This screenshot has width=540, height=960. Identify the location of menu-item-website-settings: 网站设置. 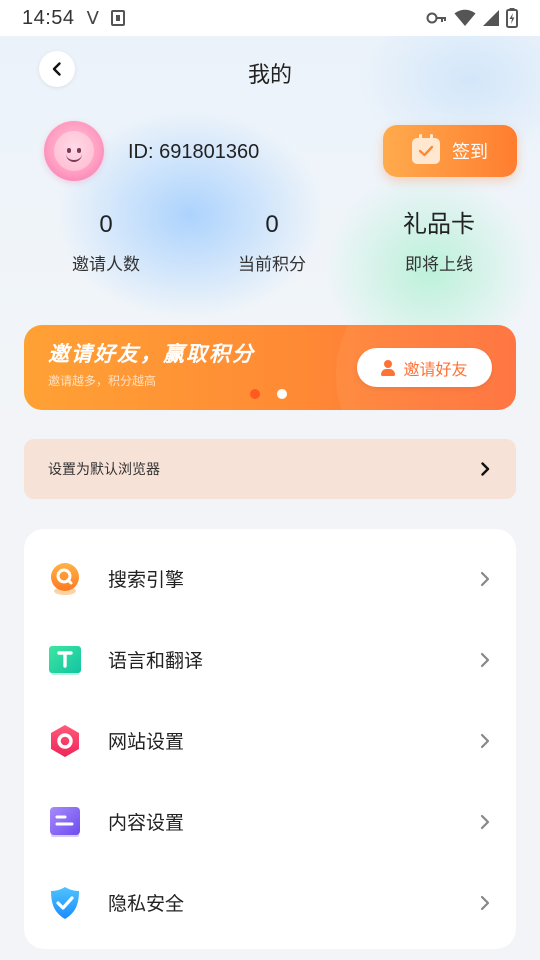
(270, 740).